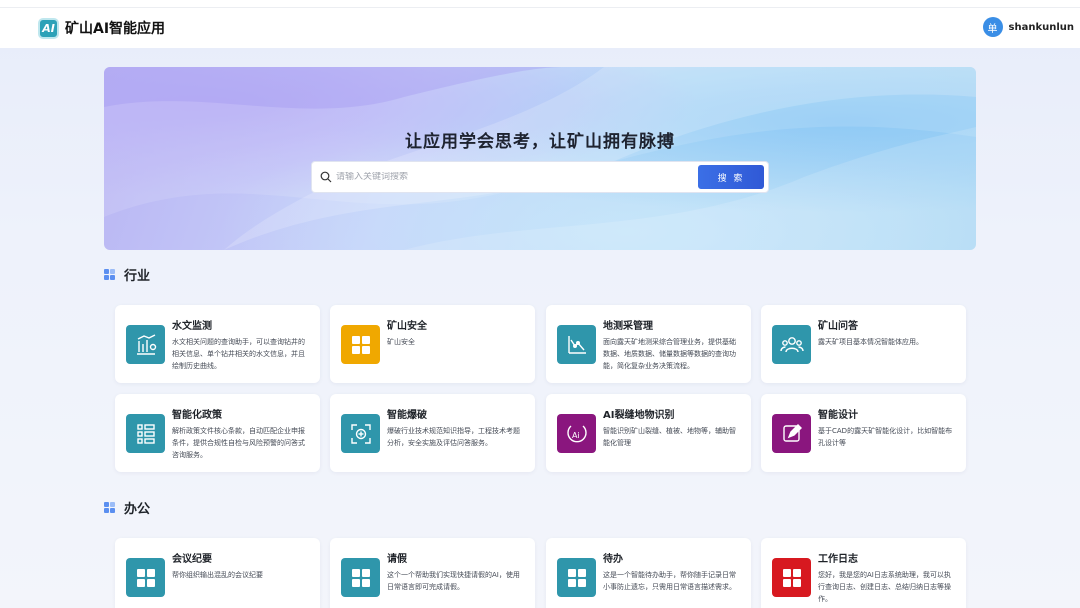 The image size is (1080, 608). I want to click on card-desc: 爆破行业技术规范知识指导，工程技术考题分析，安全实施及评估问答服务。, so click(453, 437).